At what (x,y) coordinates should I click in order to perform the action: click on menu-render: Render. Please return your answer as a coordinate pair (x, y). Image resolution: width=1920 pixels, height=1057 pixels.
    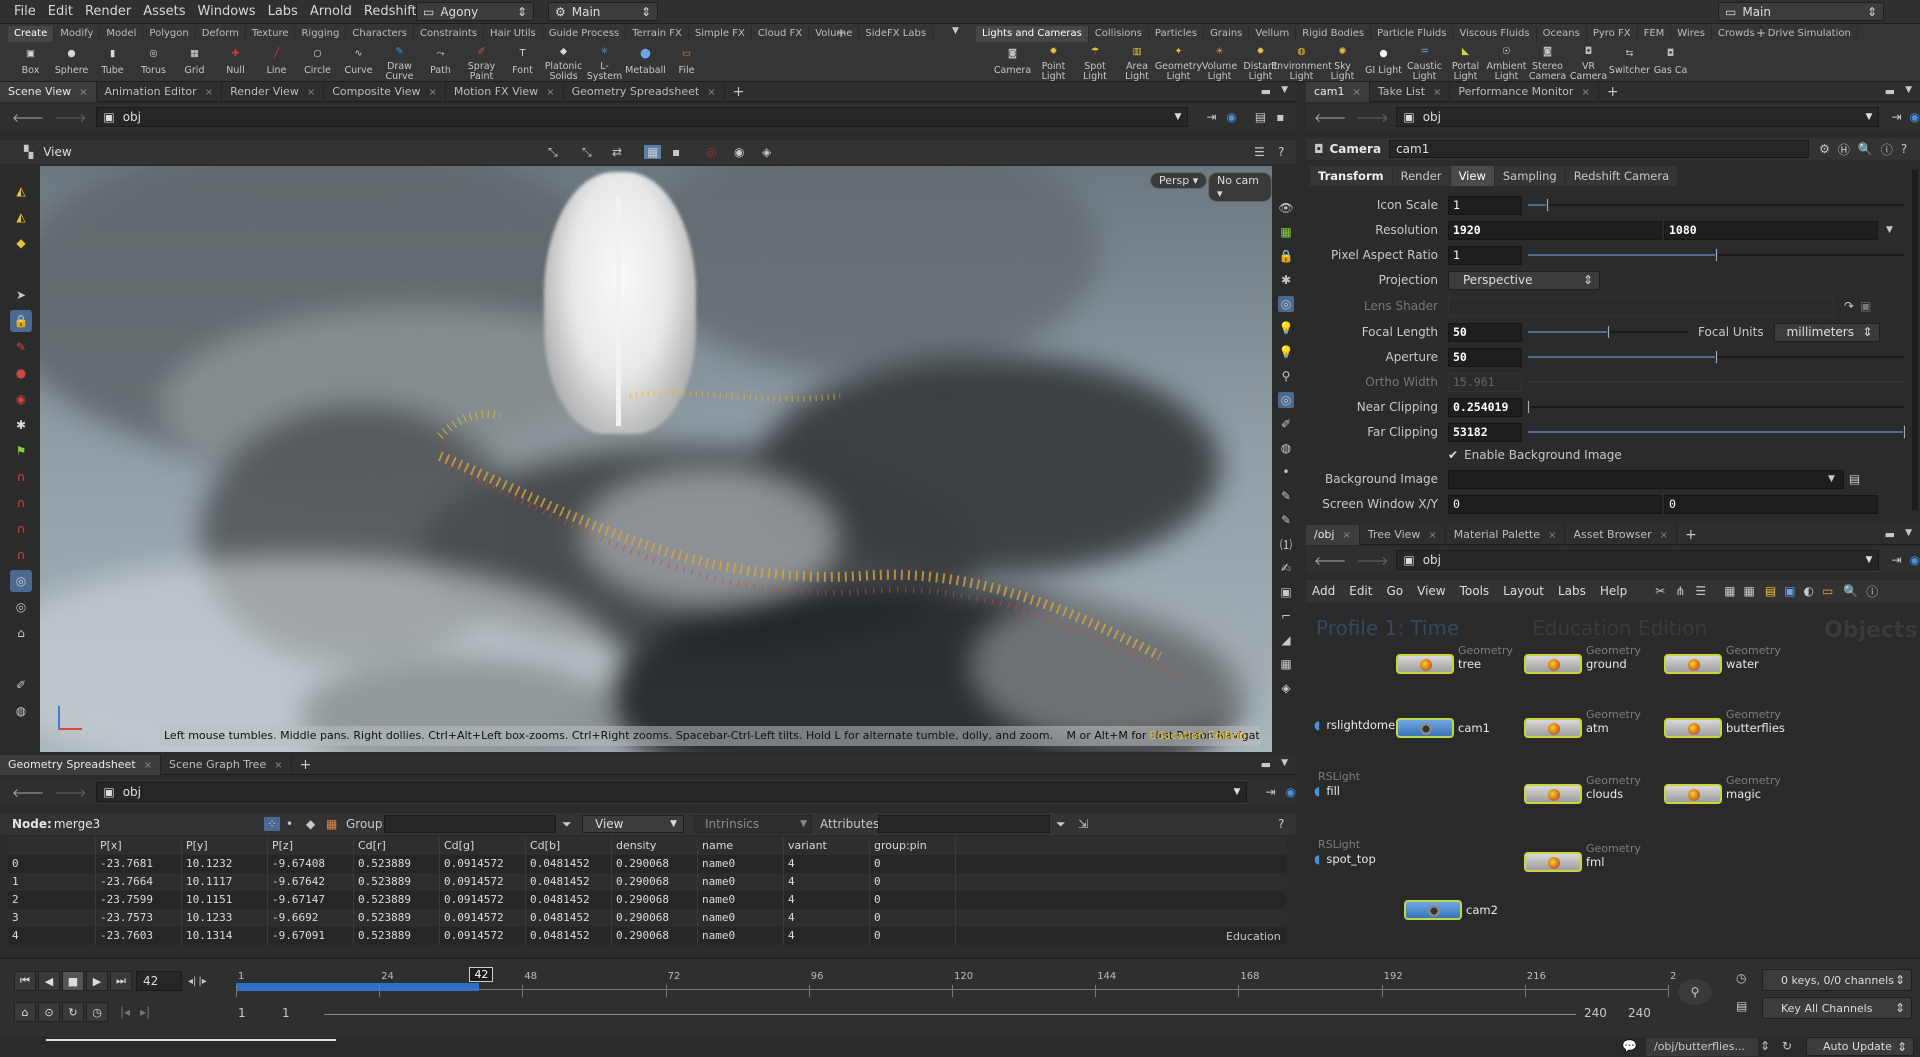
    Looking at the image, I should click on (108, 11).